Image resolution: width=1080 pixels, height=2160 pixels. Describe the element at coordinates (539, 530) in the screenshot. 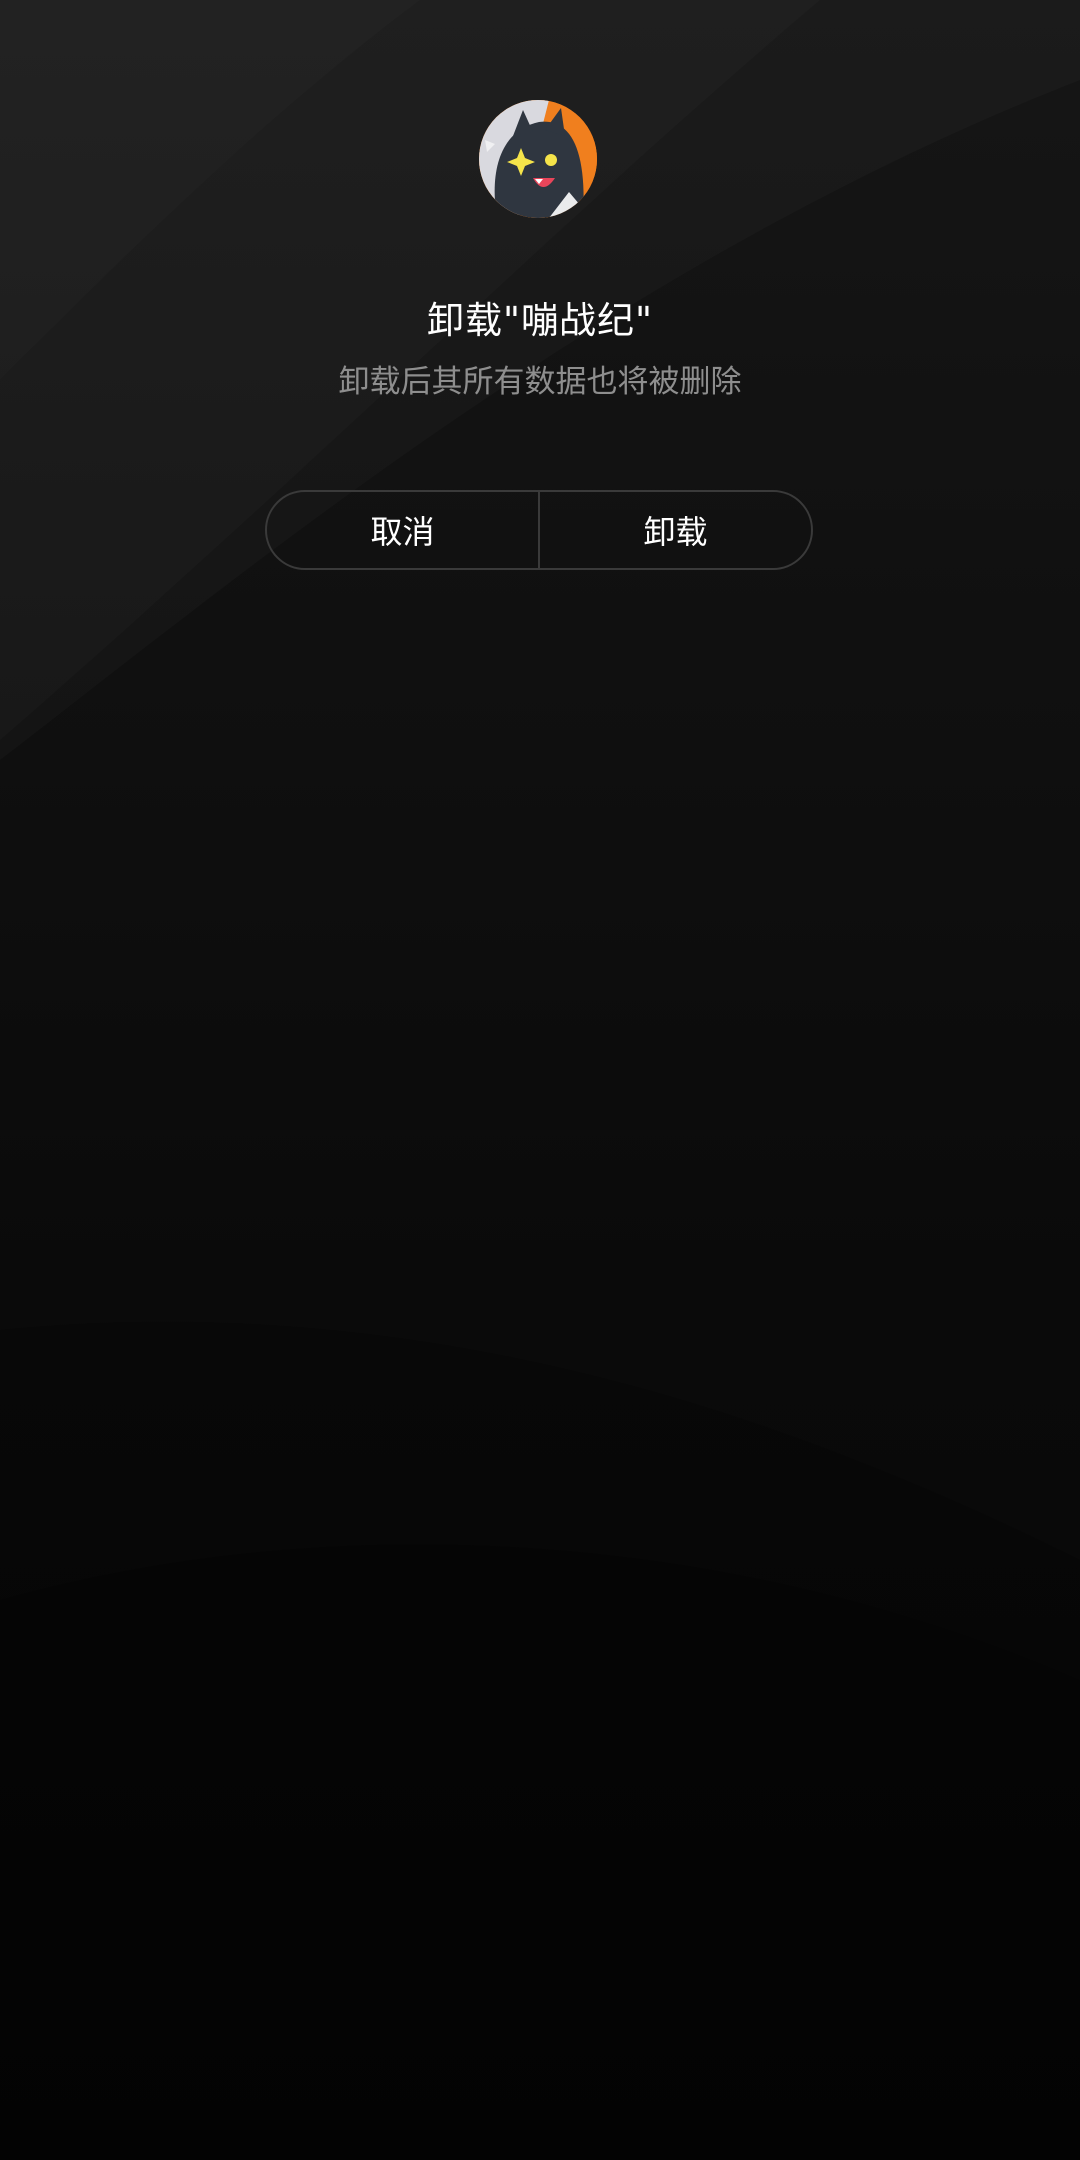

I see `dialog-button-group: 取消 卸载` at that location.